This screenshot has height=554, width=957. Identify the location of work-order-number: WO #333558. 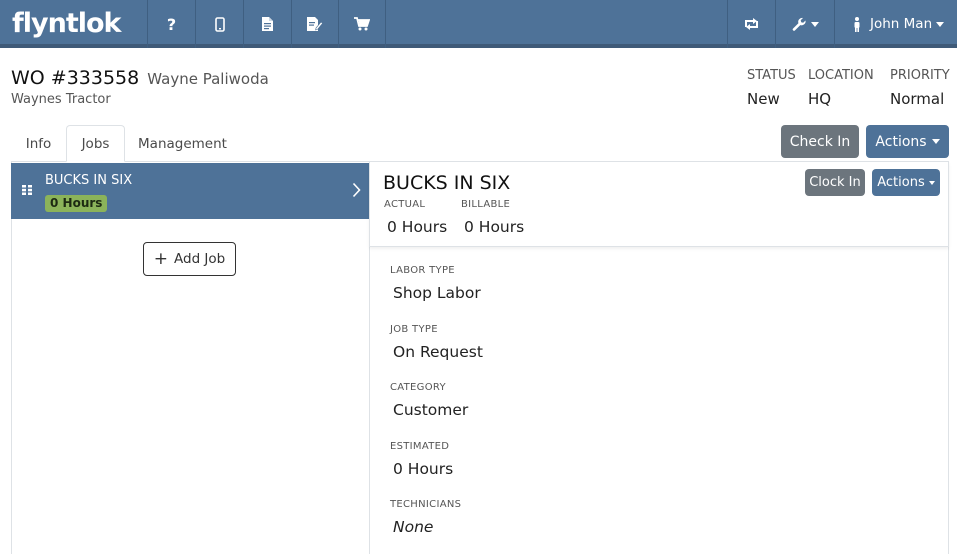
(75, 78).